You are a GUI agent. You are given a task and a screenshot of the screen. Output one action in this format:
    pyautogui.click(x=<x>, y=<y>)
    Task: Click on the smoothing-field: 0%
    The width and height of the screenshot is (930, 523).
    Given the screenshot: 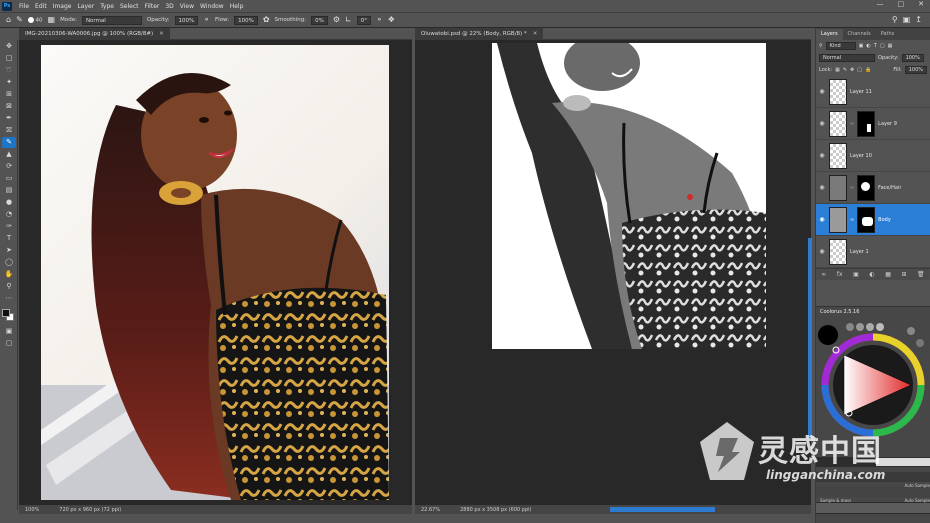 What is the action you would take?
    pyautogui.click(x=319, y=20)
    